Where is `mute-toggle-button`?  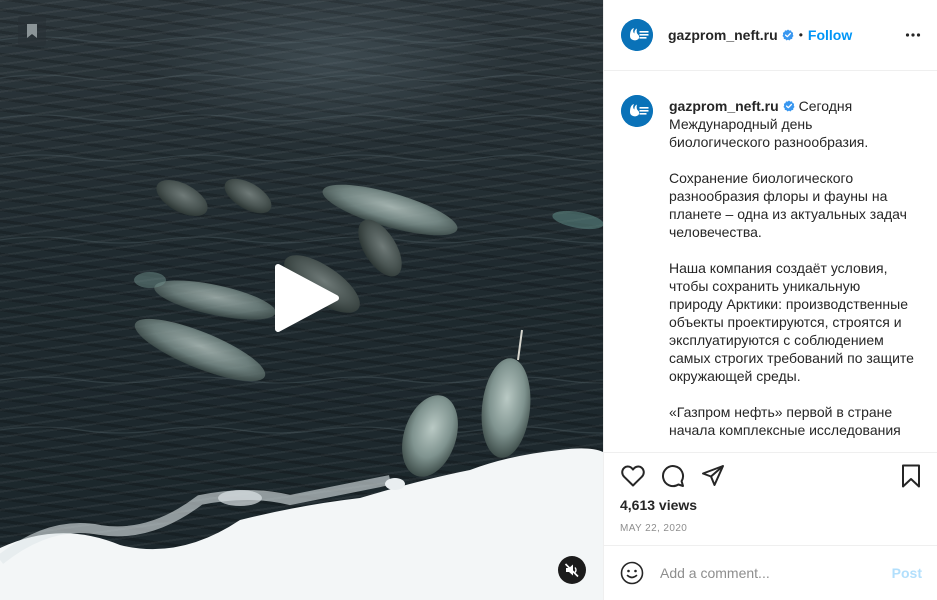
mute-toggle-button is located at coordinates (572, 570).